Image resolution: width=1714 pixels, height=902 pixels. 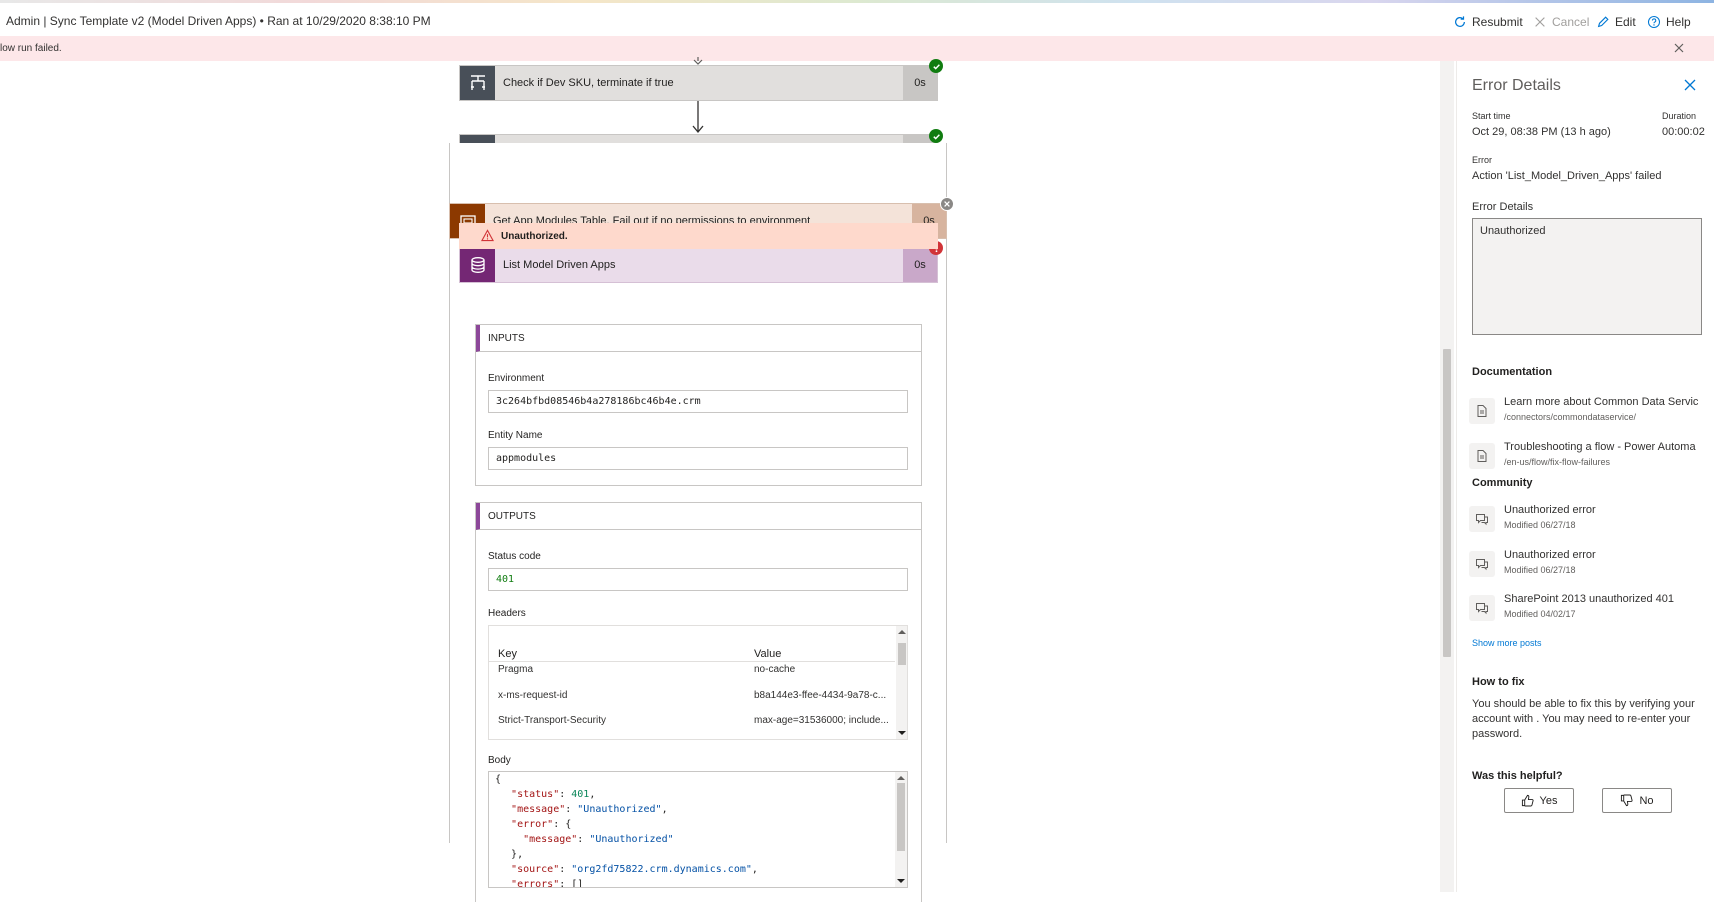 What do you see at coordinates (698, 265) in the screenshot?
I see `step-list-model-driven-apps: List Model Driven Apps 0s` at bounding box center [698, 265].